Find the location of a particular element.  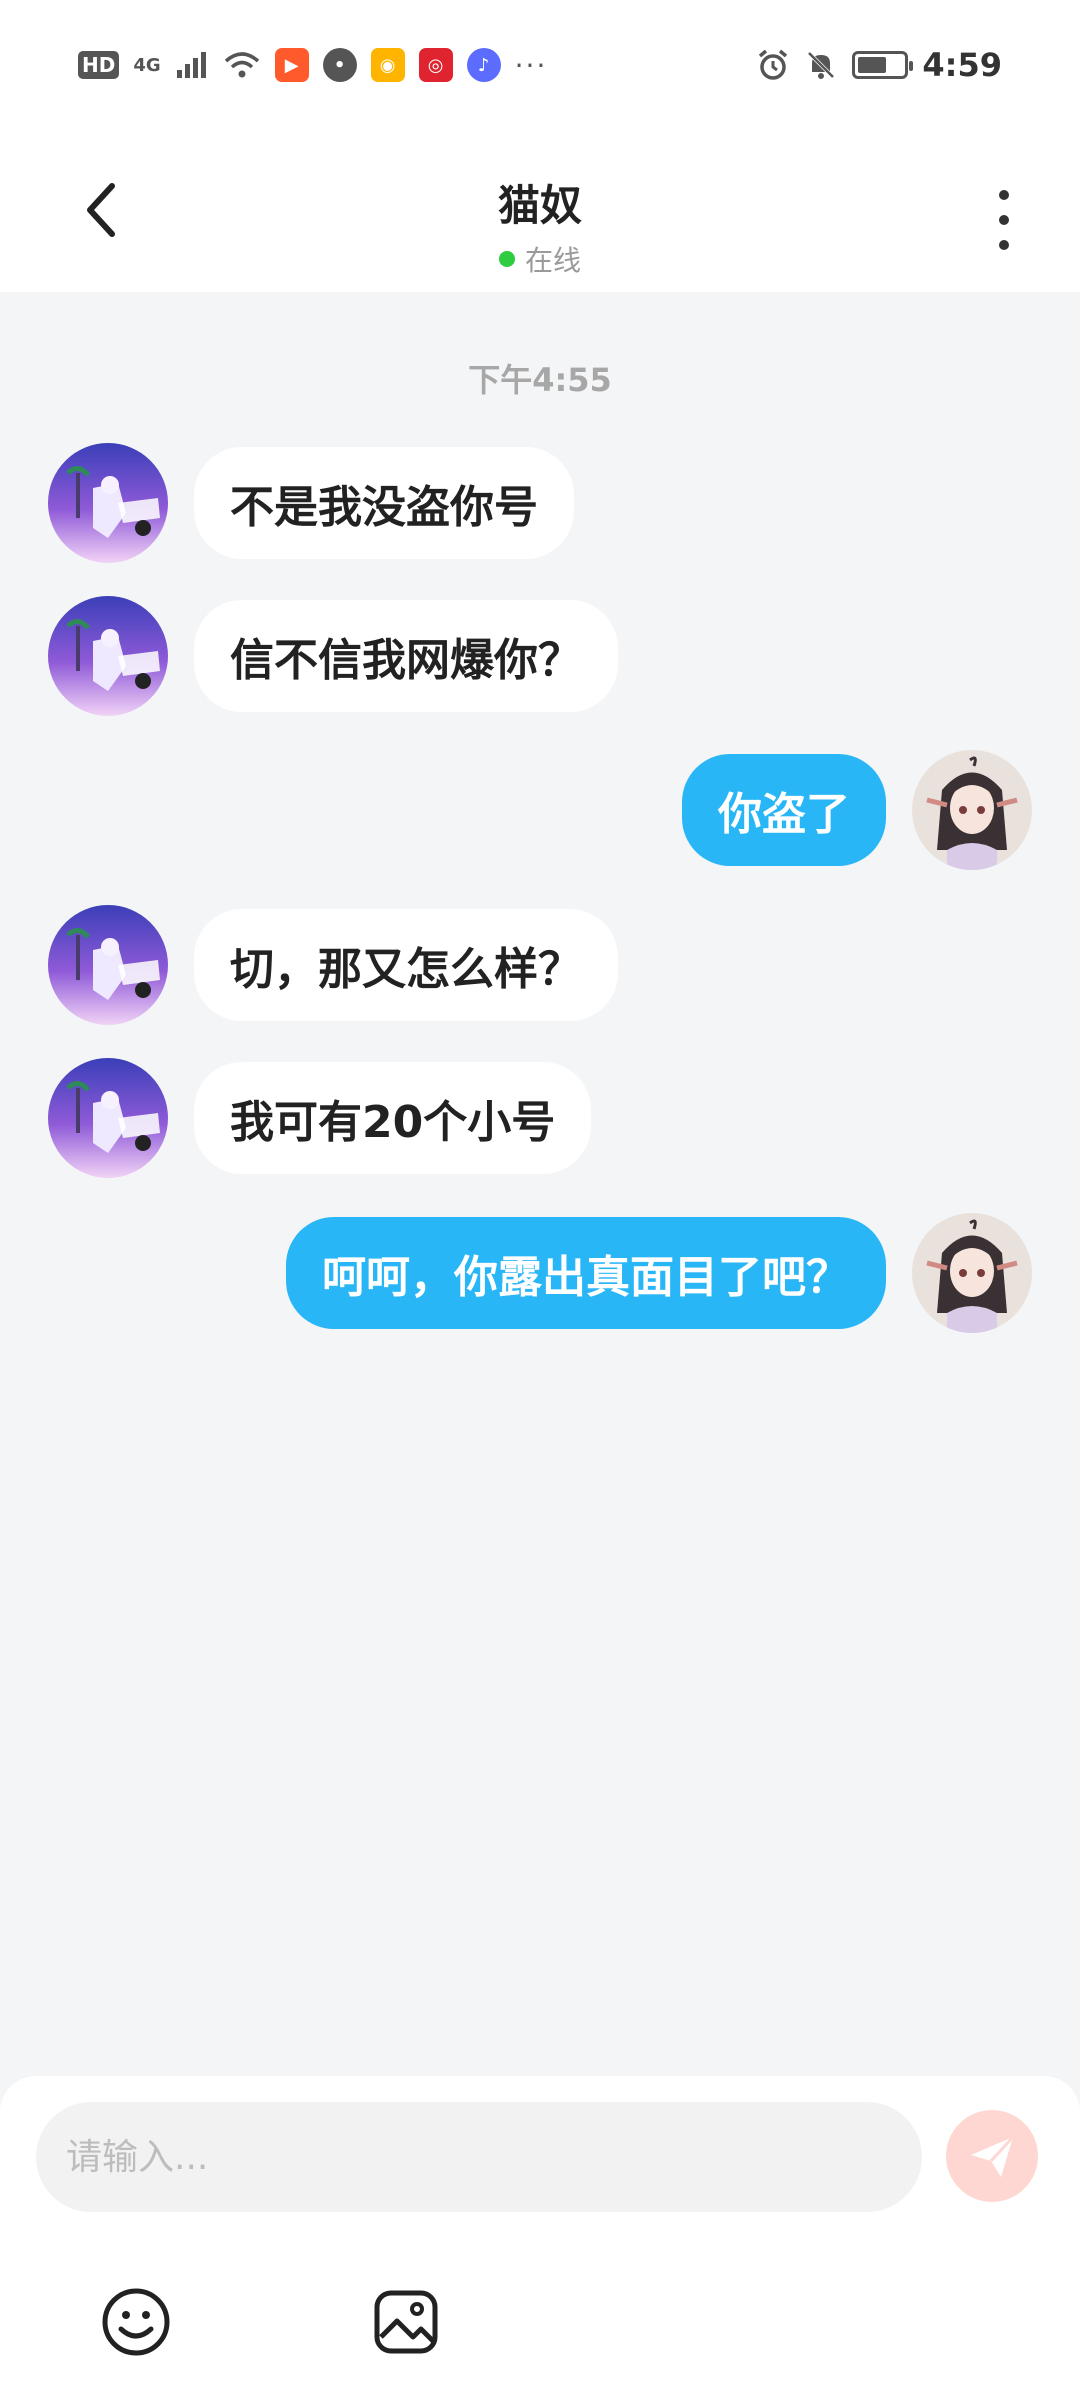

emoji-button is located at coordinates (136, 2322).